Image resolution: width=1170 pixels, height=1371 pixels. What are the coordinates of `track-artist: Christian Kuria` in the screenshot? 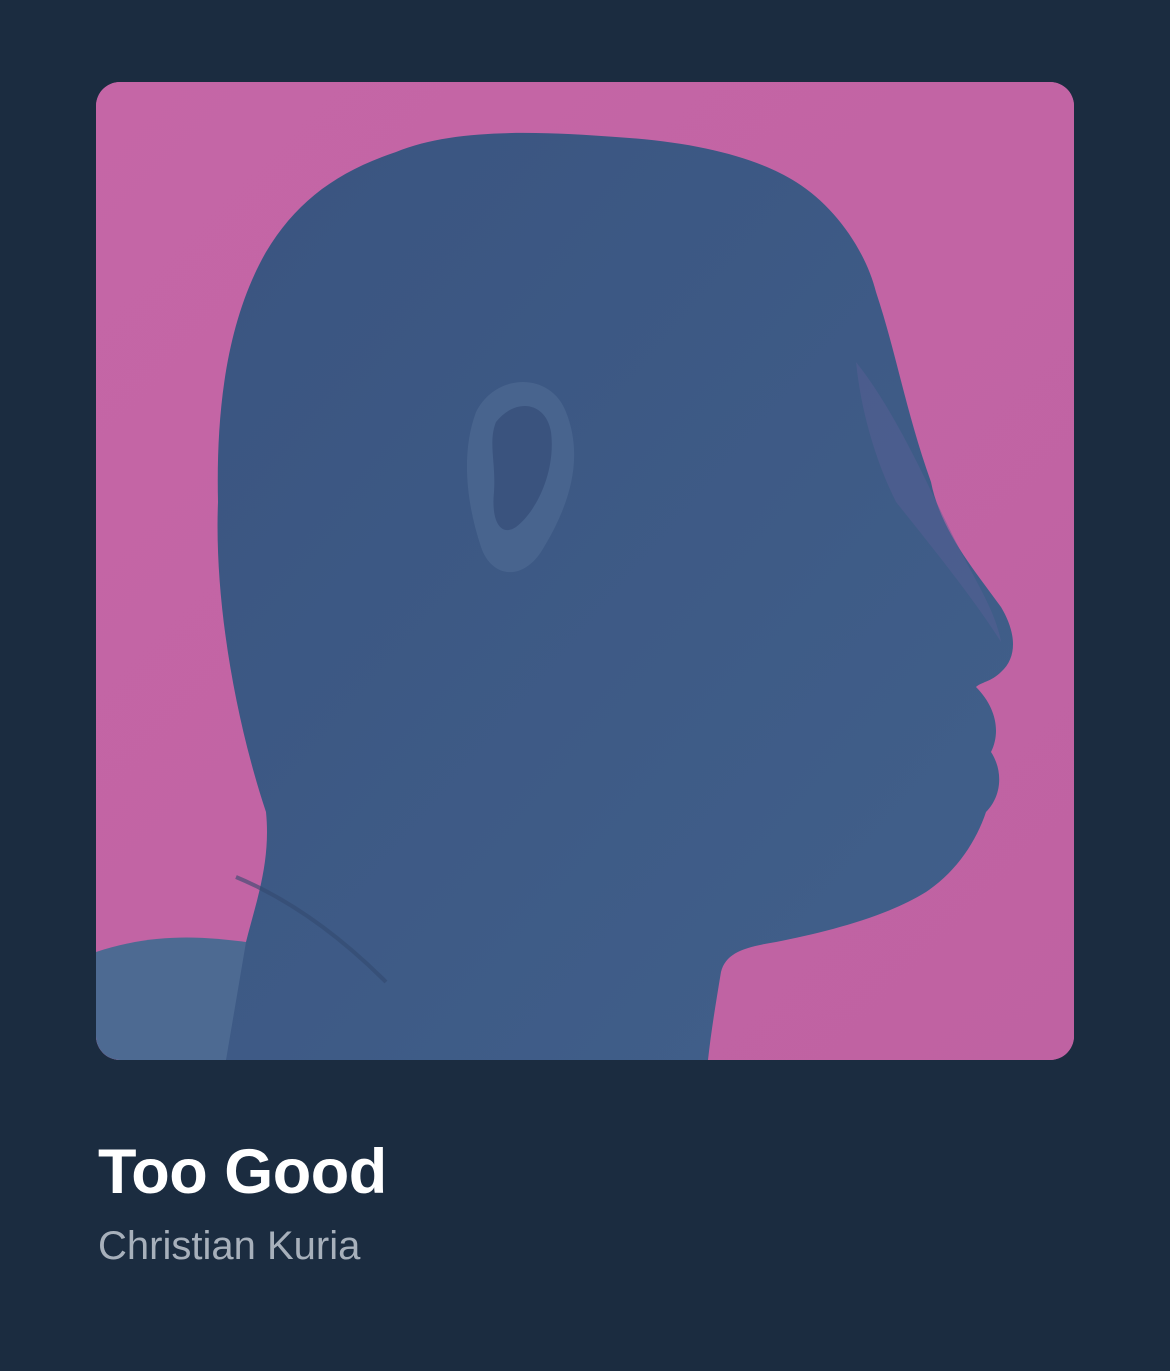 It's located at (229, 1246).